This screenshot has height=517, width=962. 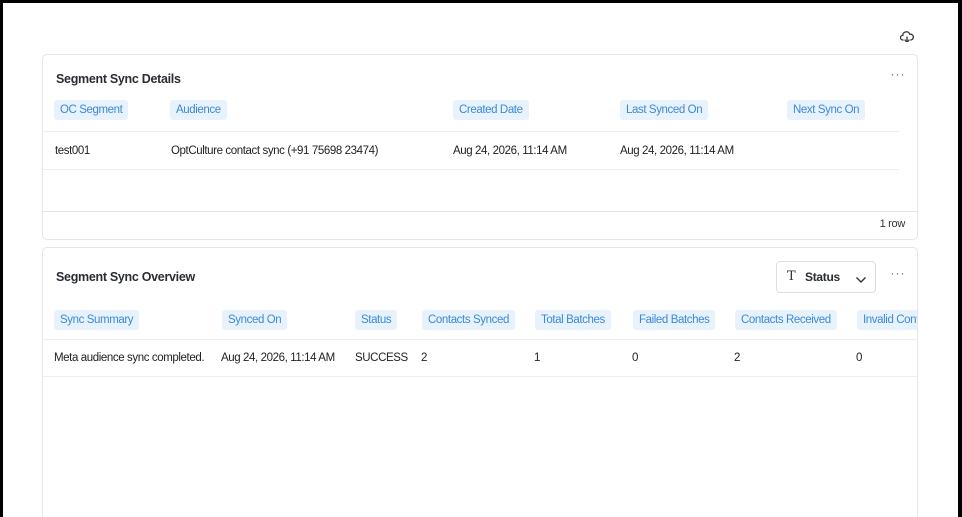 What do you see at coordinates (677, 151) in the screenshot?
I see `cell-last-synced-on: Aug 24, 2026, 11:14 AM` at bounding box center [677, 151].